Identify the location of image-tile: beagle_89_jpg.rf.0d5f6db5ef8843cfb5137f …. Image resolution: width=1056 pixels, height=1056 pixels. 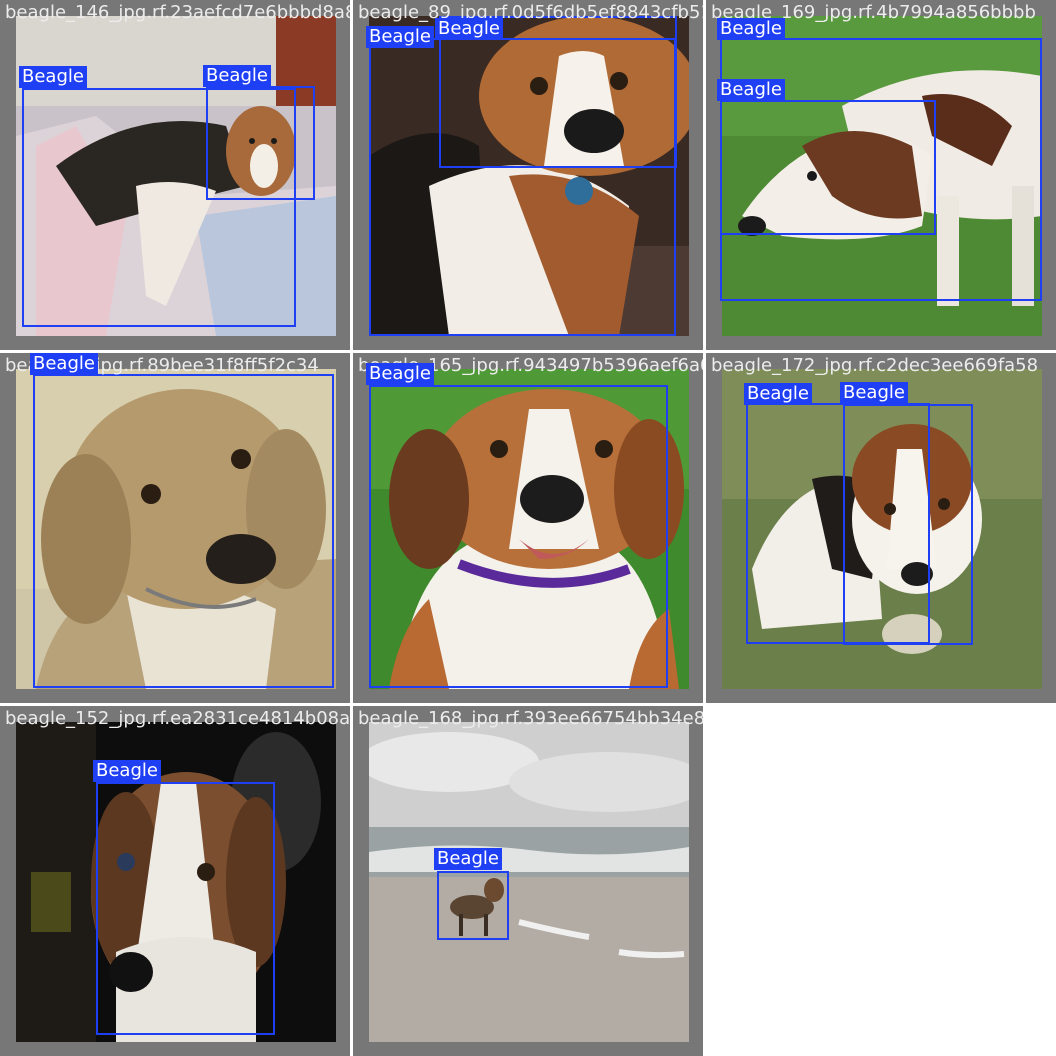
(528, 175).